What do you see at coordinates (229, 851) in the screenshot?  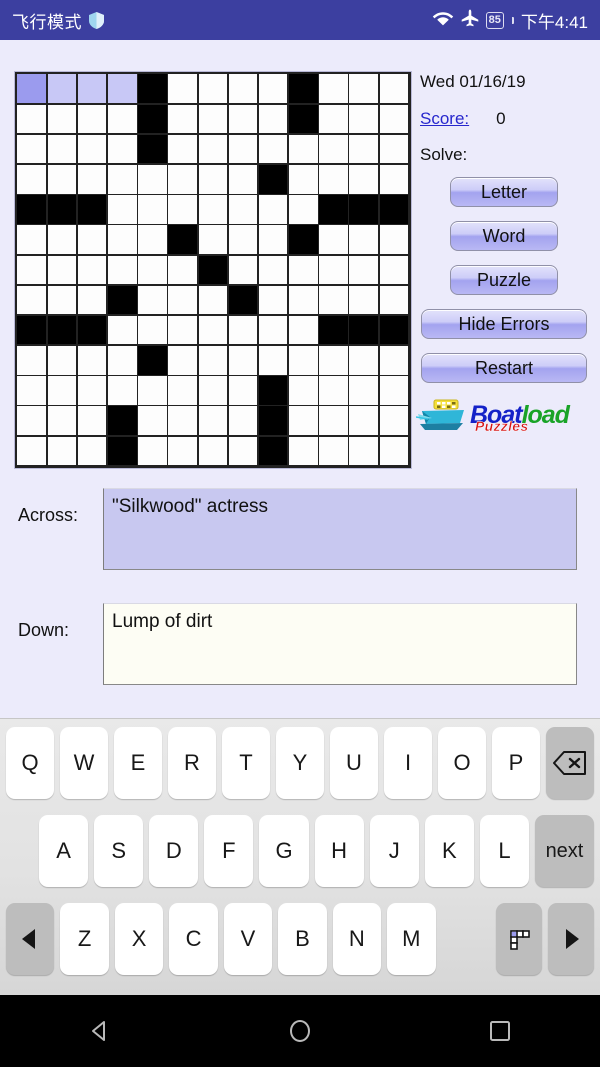 I see `key-f: F` at bounding box center [229, 851].